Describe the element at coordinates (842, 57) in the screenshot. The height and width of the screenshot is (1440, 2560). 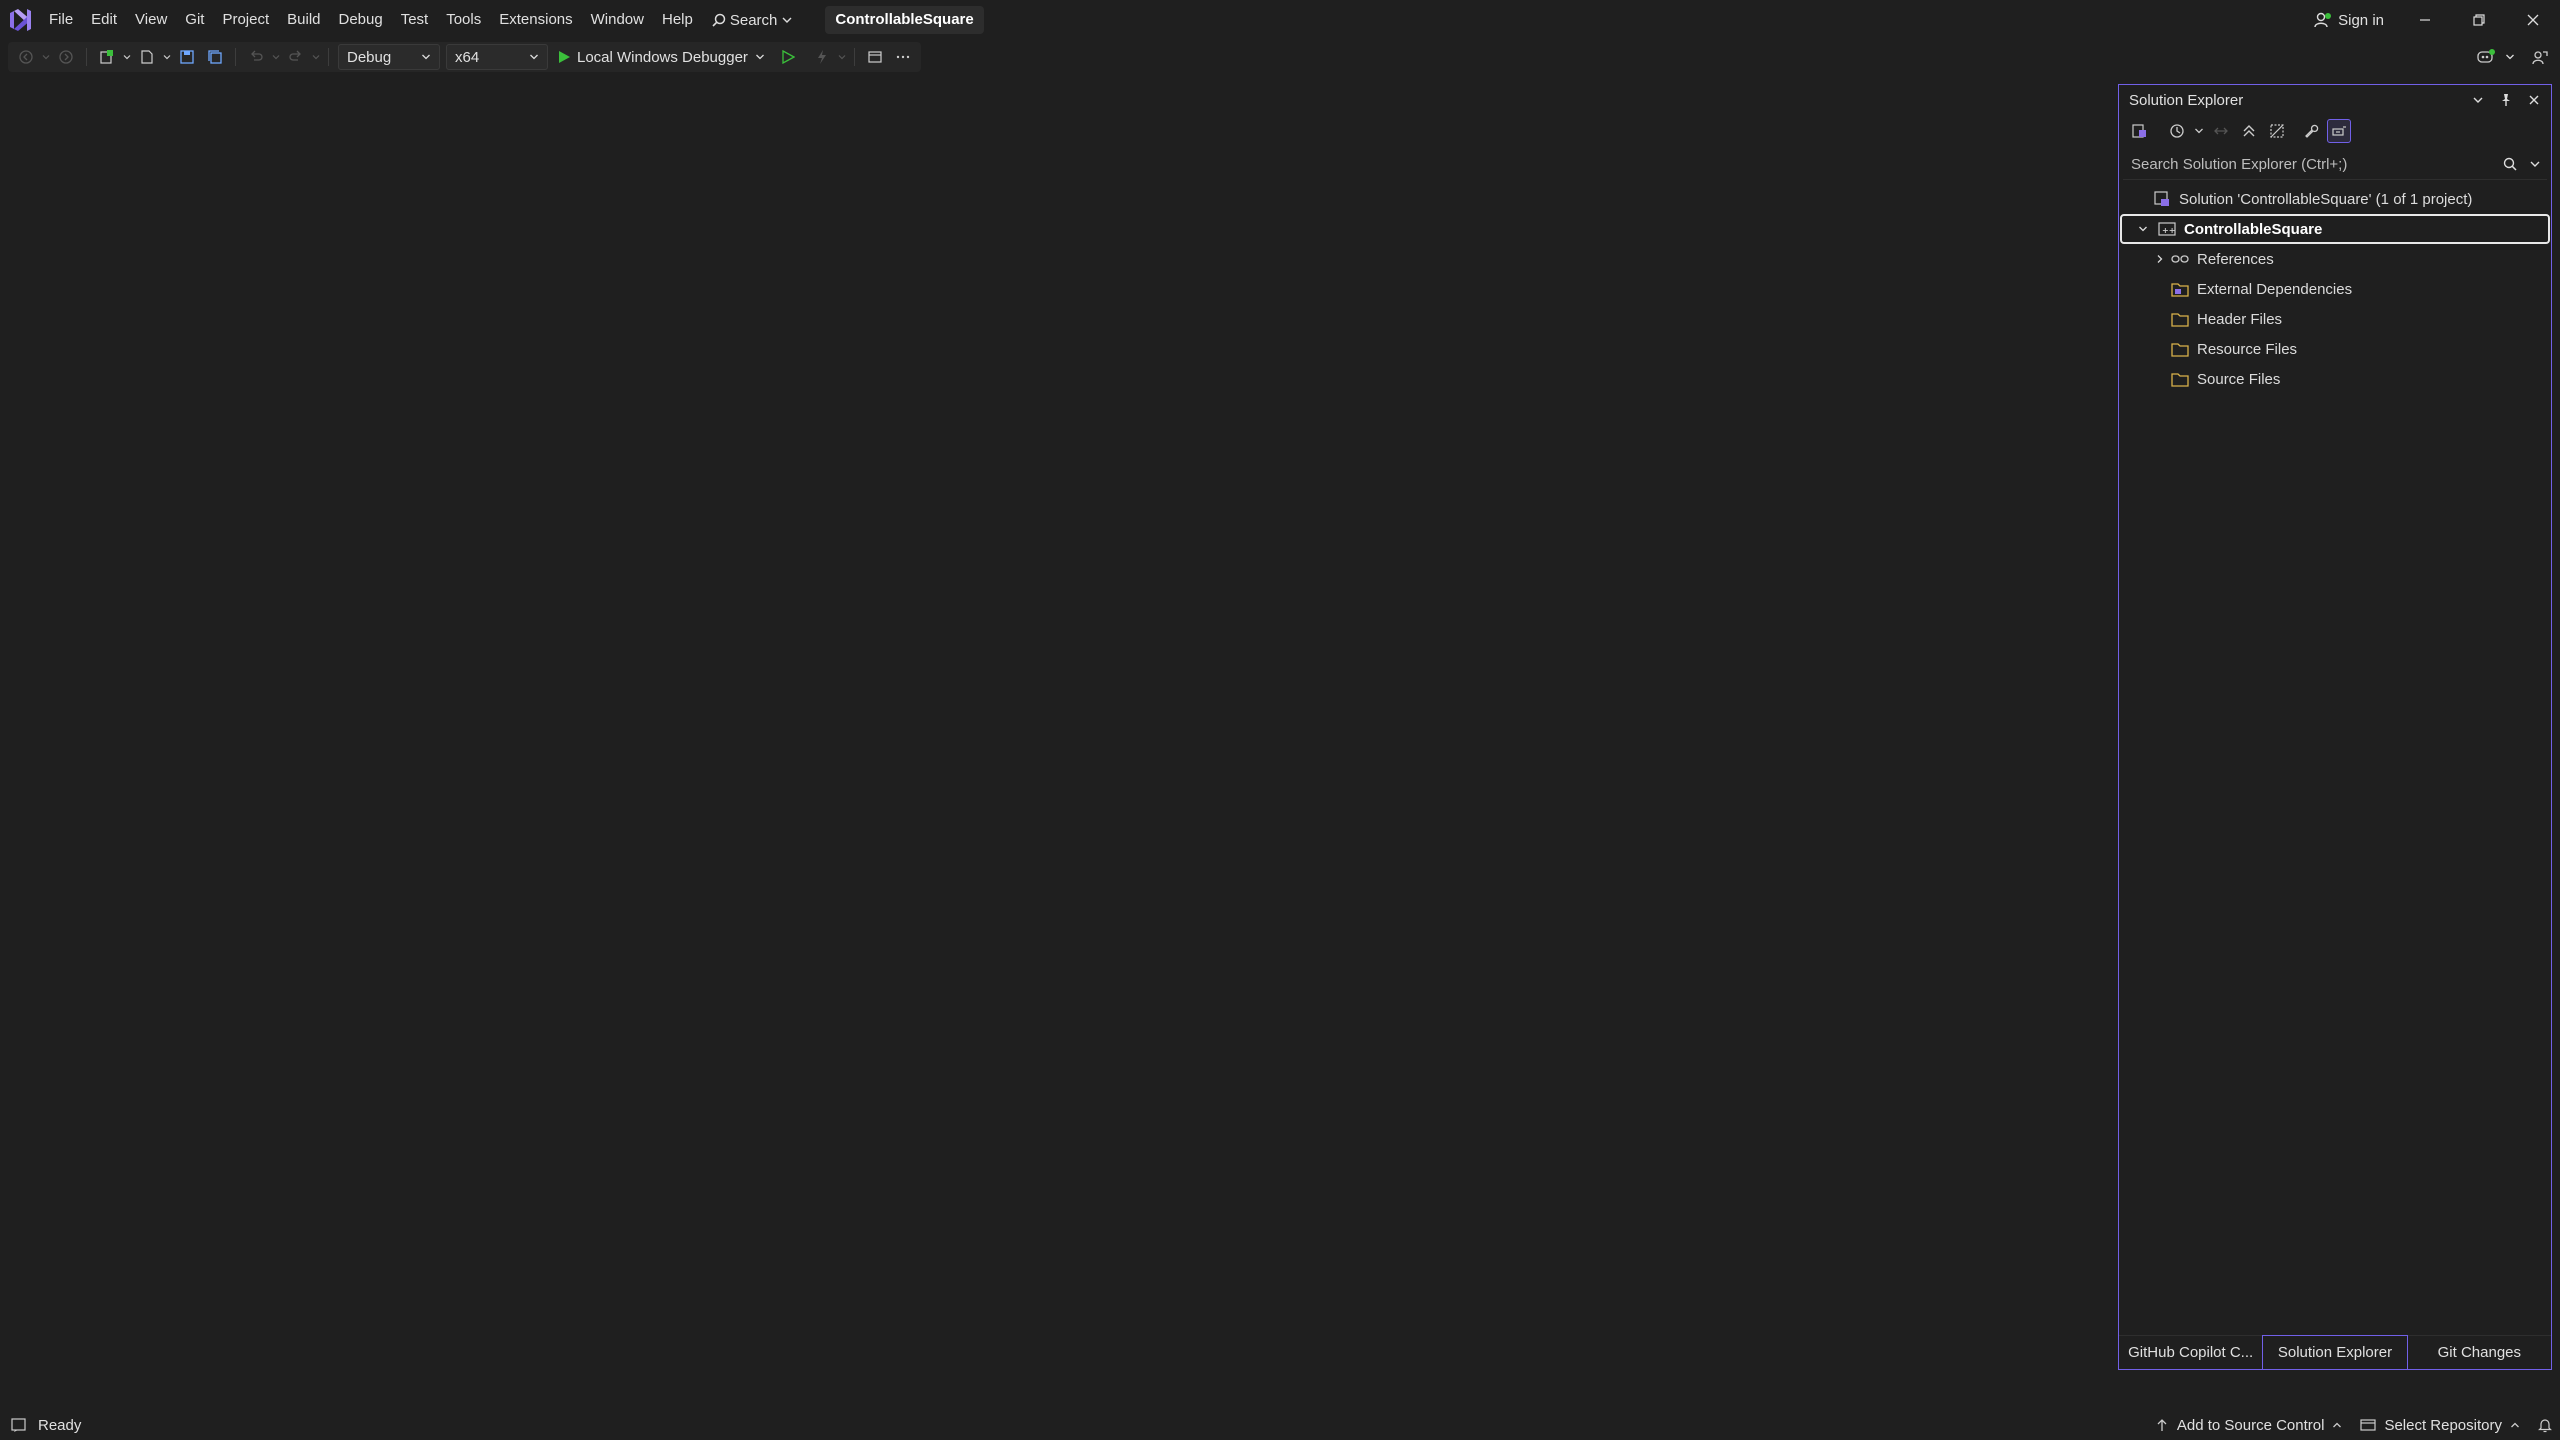
I see `hot-reload-dropdown` at that location.